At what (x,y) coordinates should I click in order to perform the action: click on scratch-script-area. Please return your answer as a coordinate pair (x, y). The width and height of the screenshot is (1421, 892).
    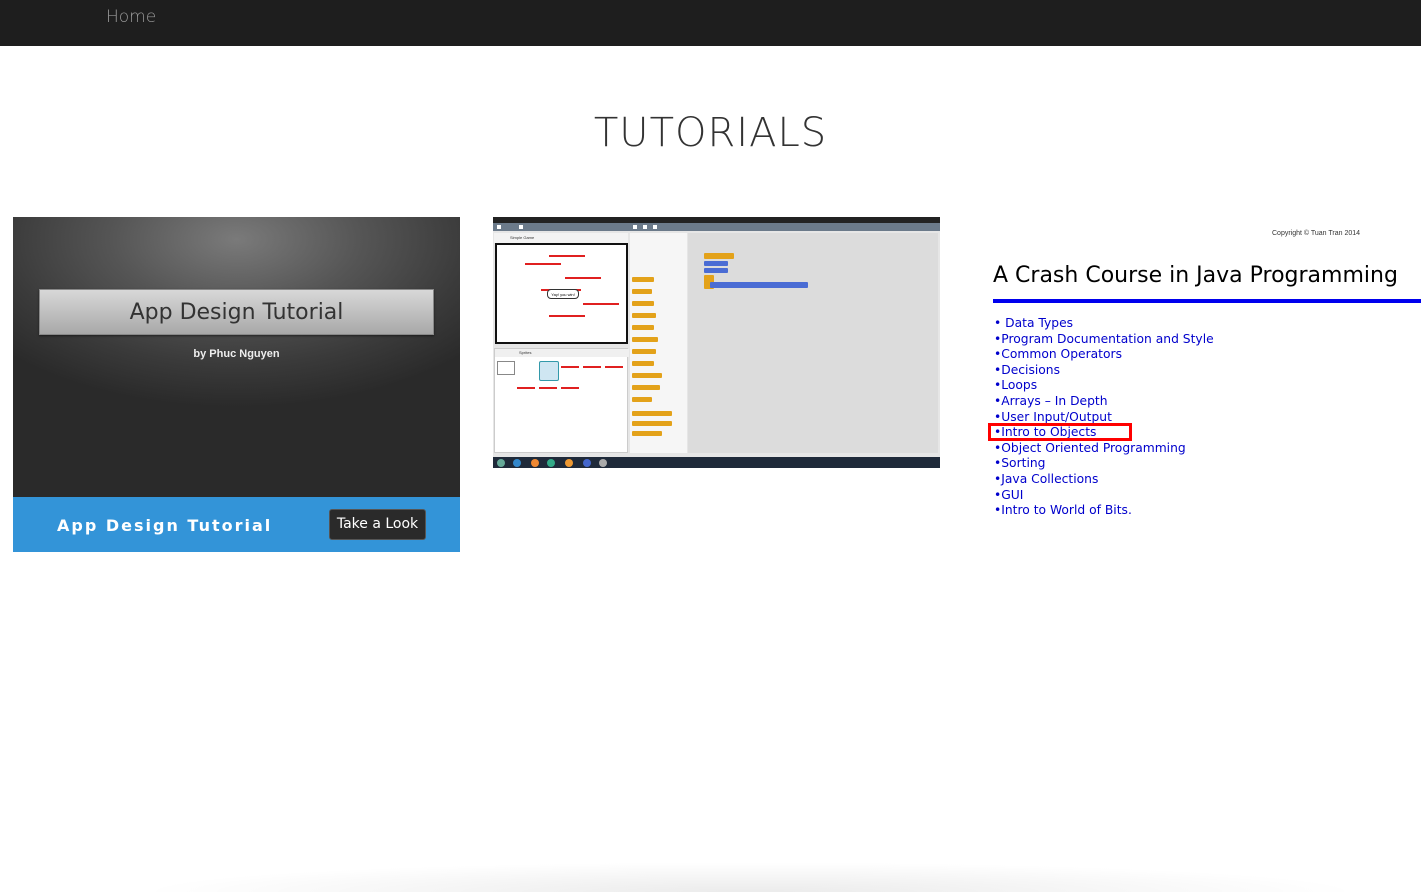
    Looking at the image, I should click on (813, 343).